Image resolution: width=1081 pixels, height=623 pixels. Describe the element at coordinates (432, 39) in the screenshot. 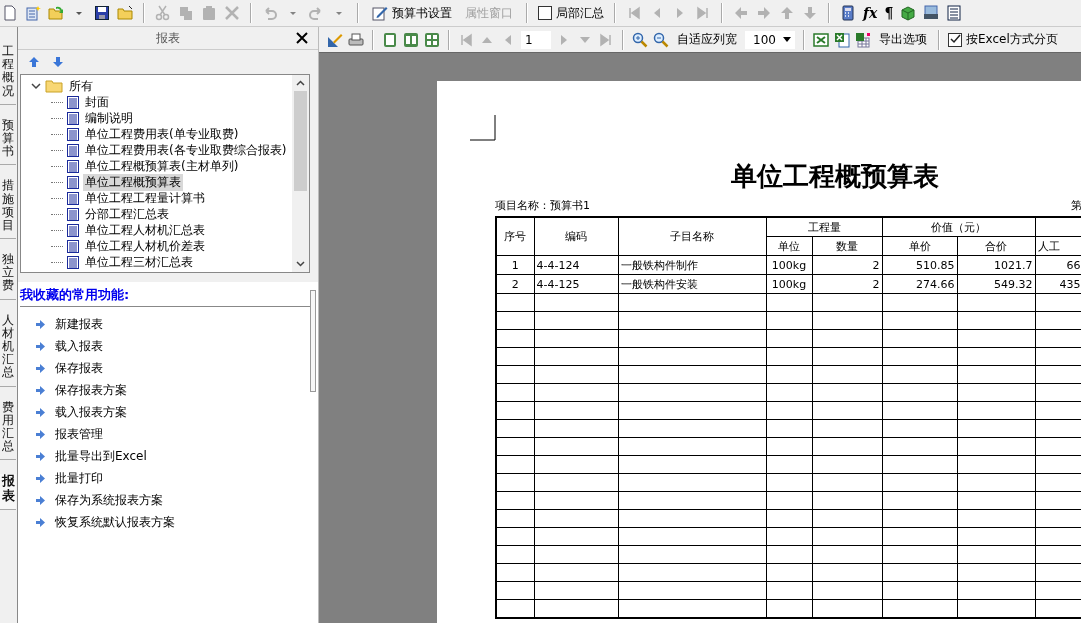

I see `page-quad-icon` at that location.